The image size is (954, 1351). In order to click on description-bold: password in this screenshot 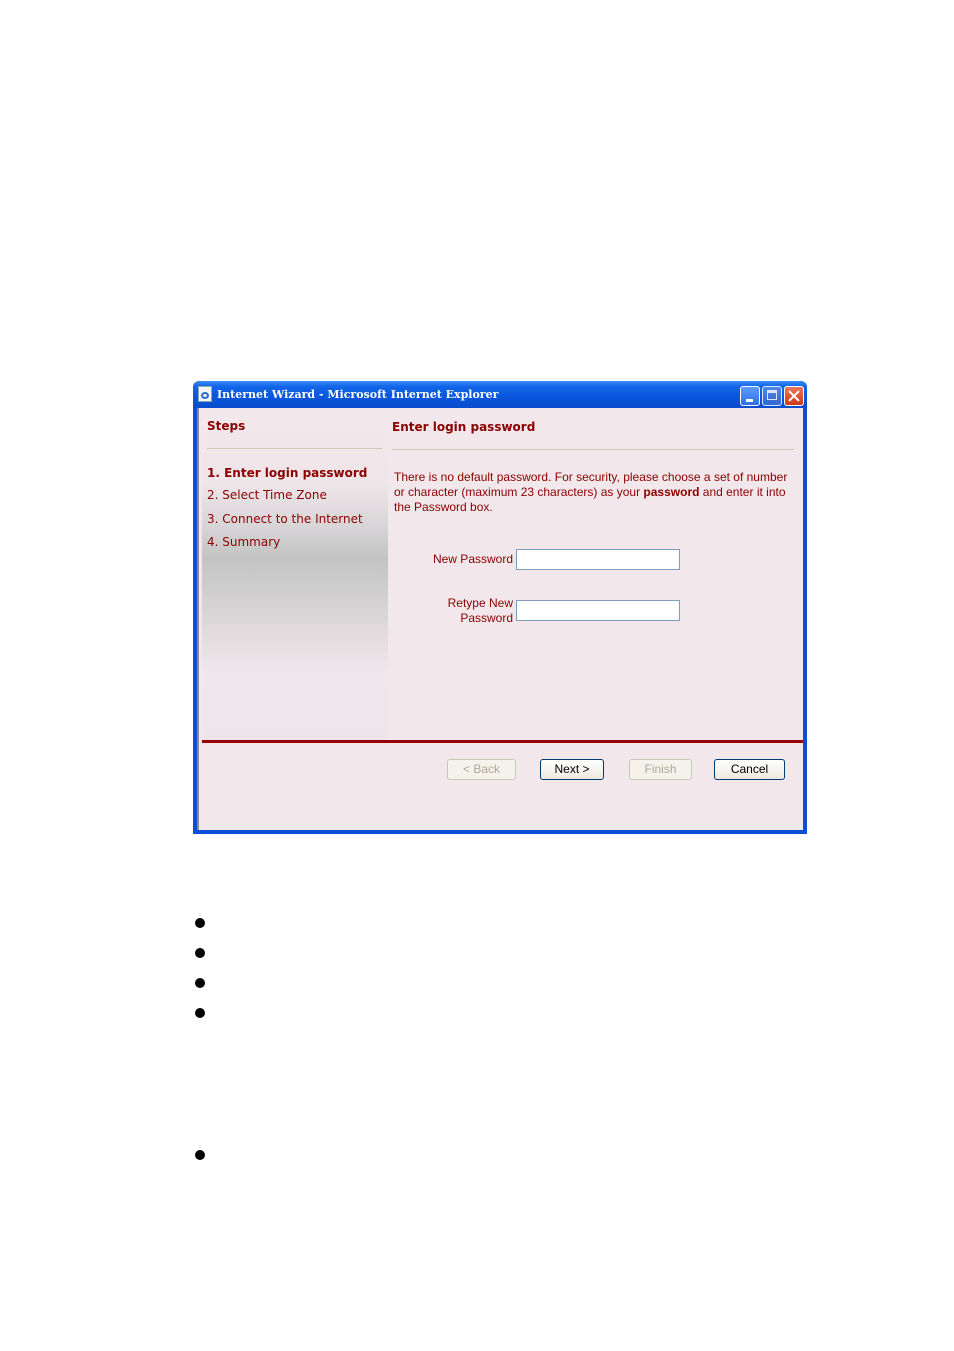, I will do `click(671, 492)`.